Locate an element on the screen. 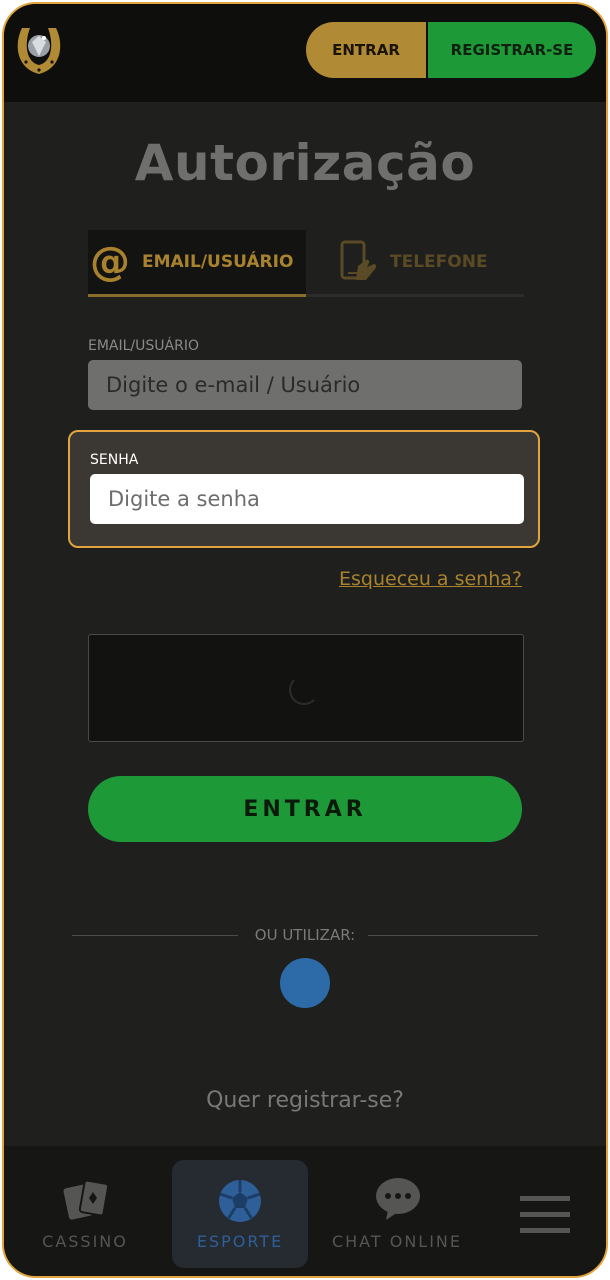  password-input is located at coordinates (307, 499).